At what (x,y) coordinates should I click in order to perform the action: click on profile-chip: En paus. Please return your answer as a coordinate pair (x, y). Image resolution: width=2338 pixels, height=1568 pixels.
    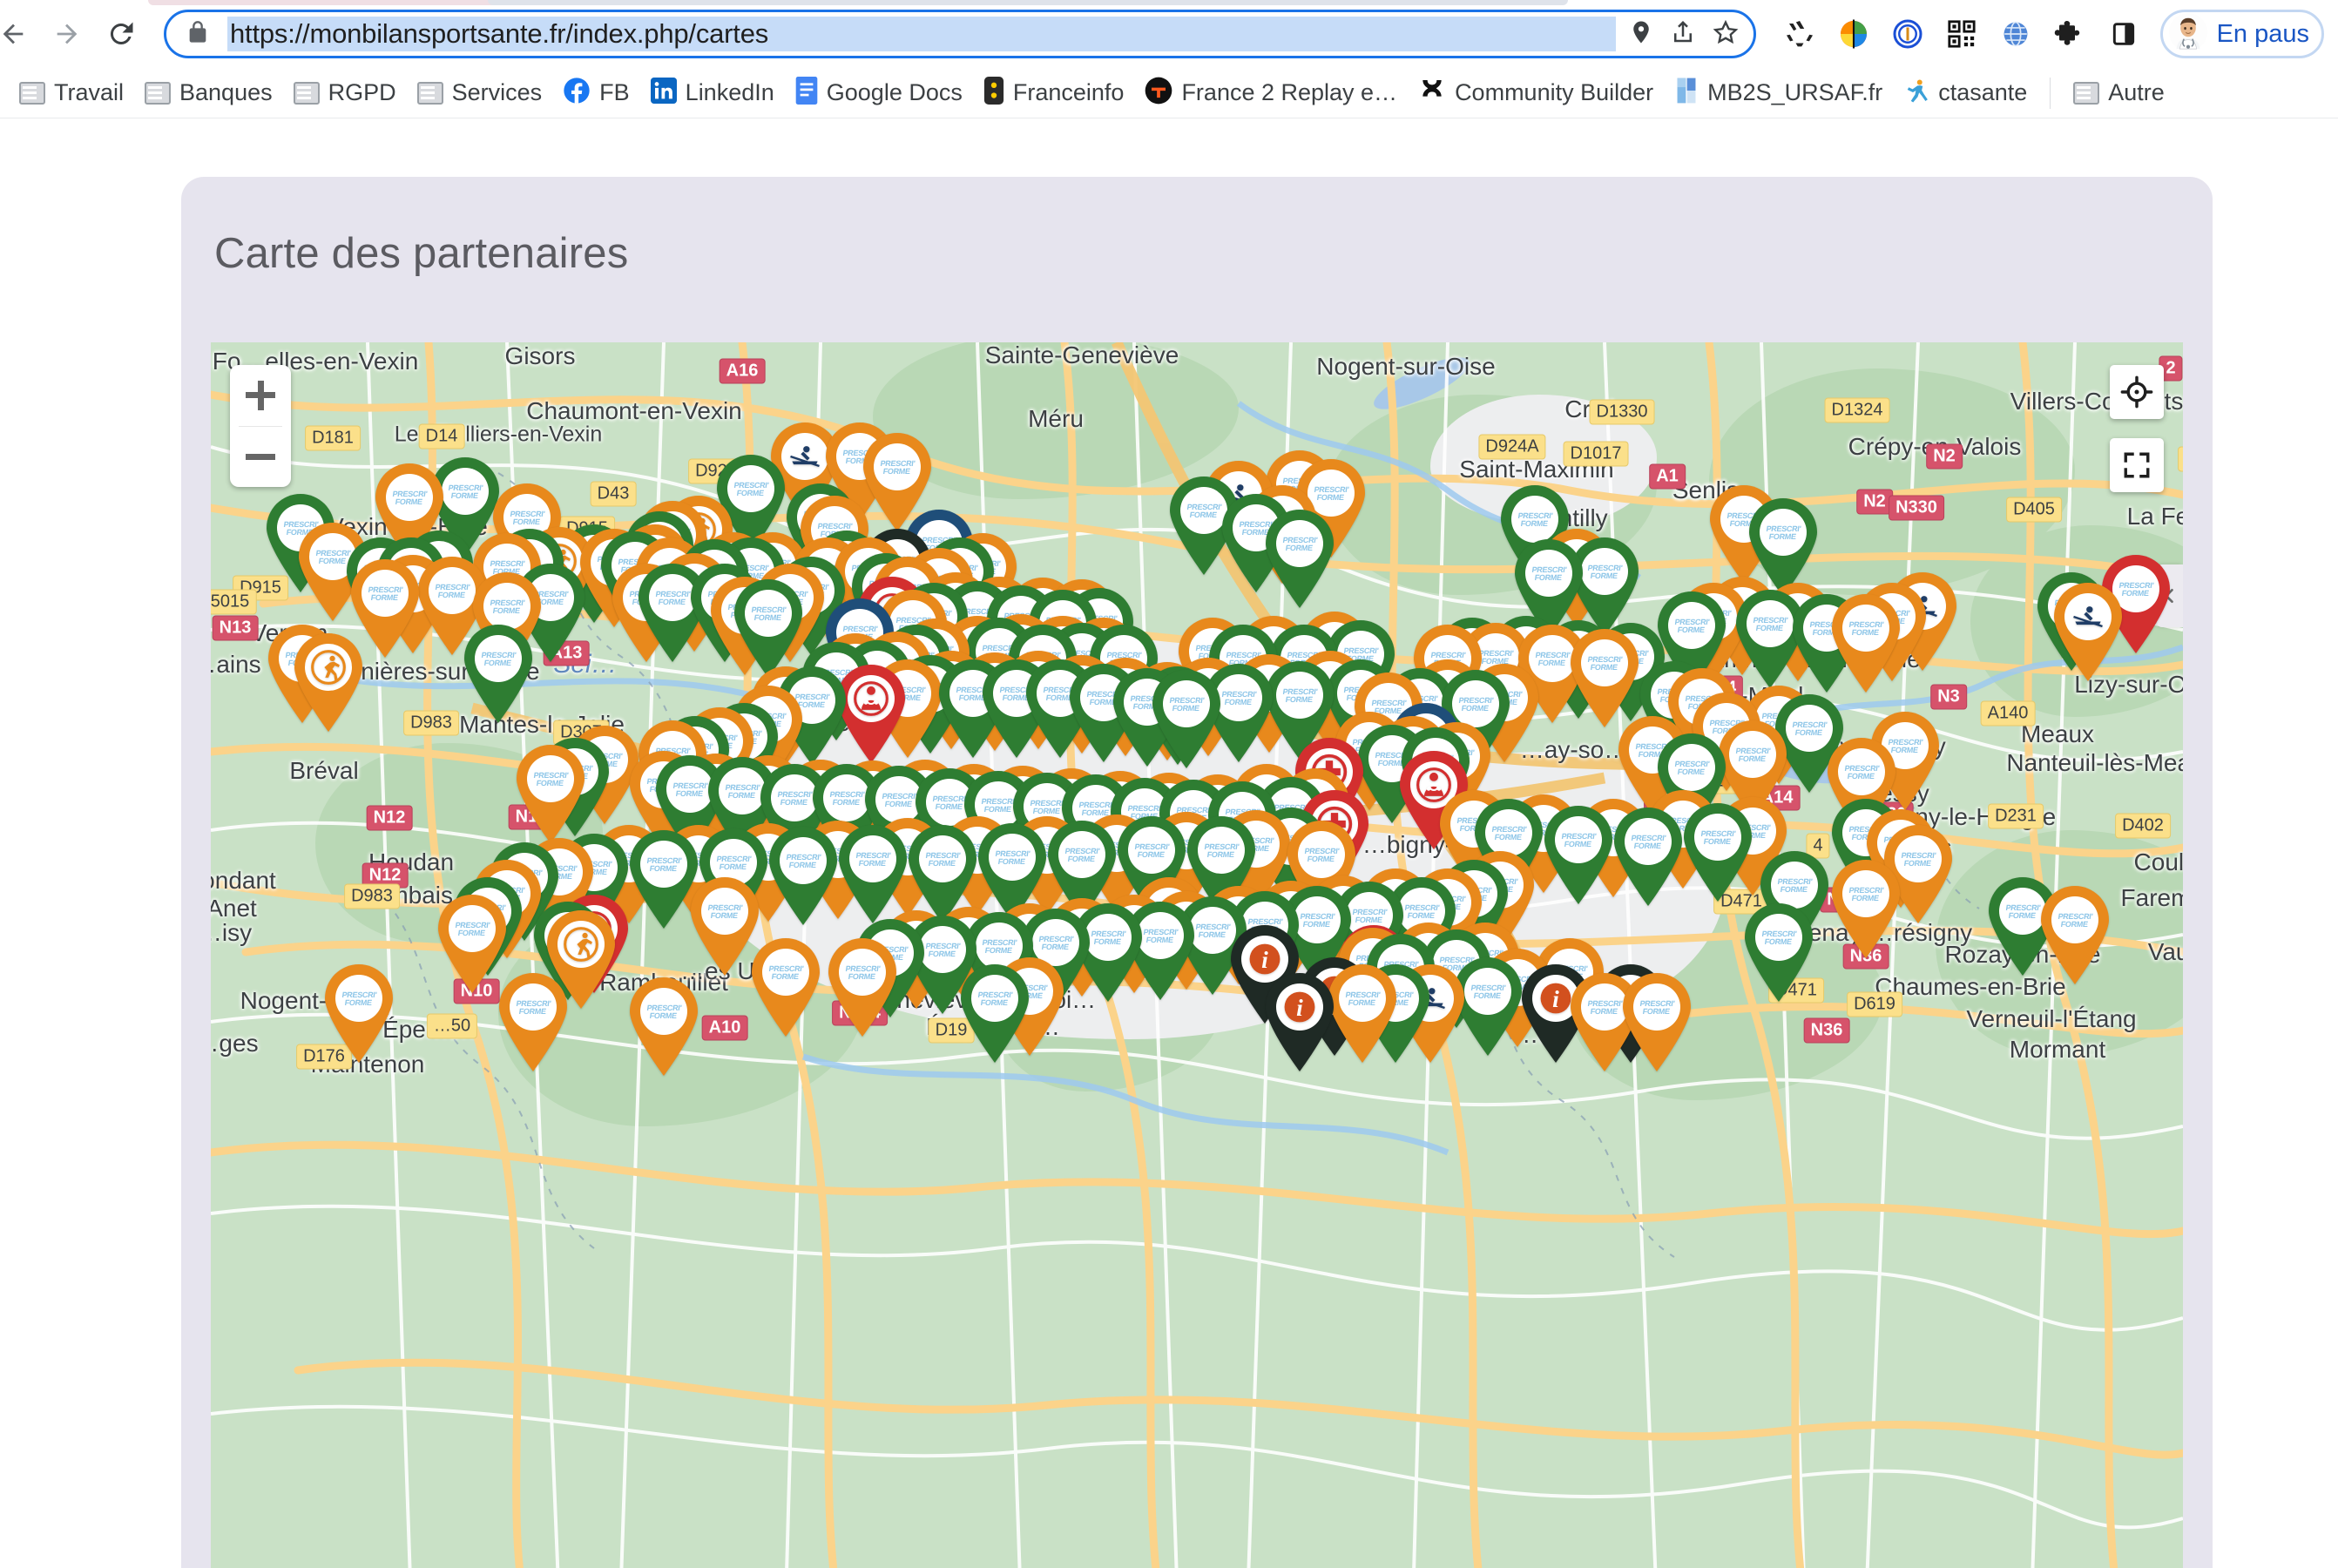
    Looking at the image, I should click on (2241, 34).